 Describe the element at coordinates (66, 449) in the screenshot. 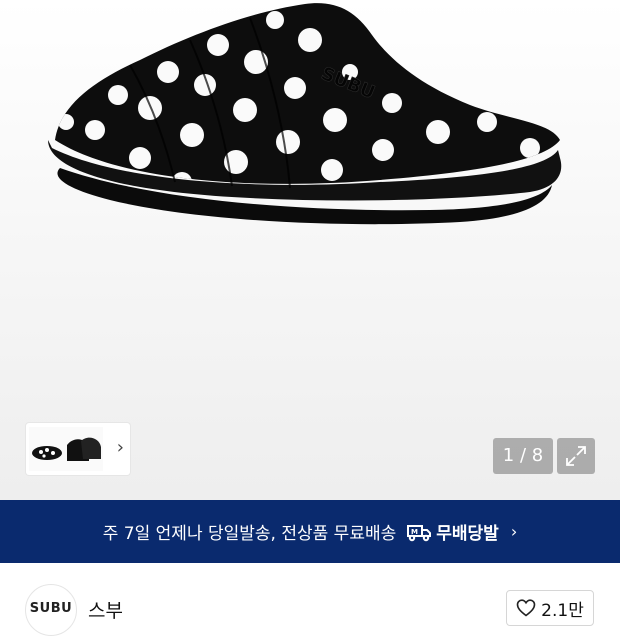

I see `thumbnail-image` at that location.